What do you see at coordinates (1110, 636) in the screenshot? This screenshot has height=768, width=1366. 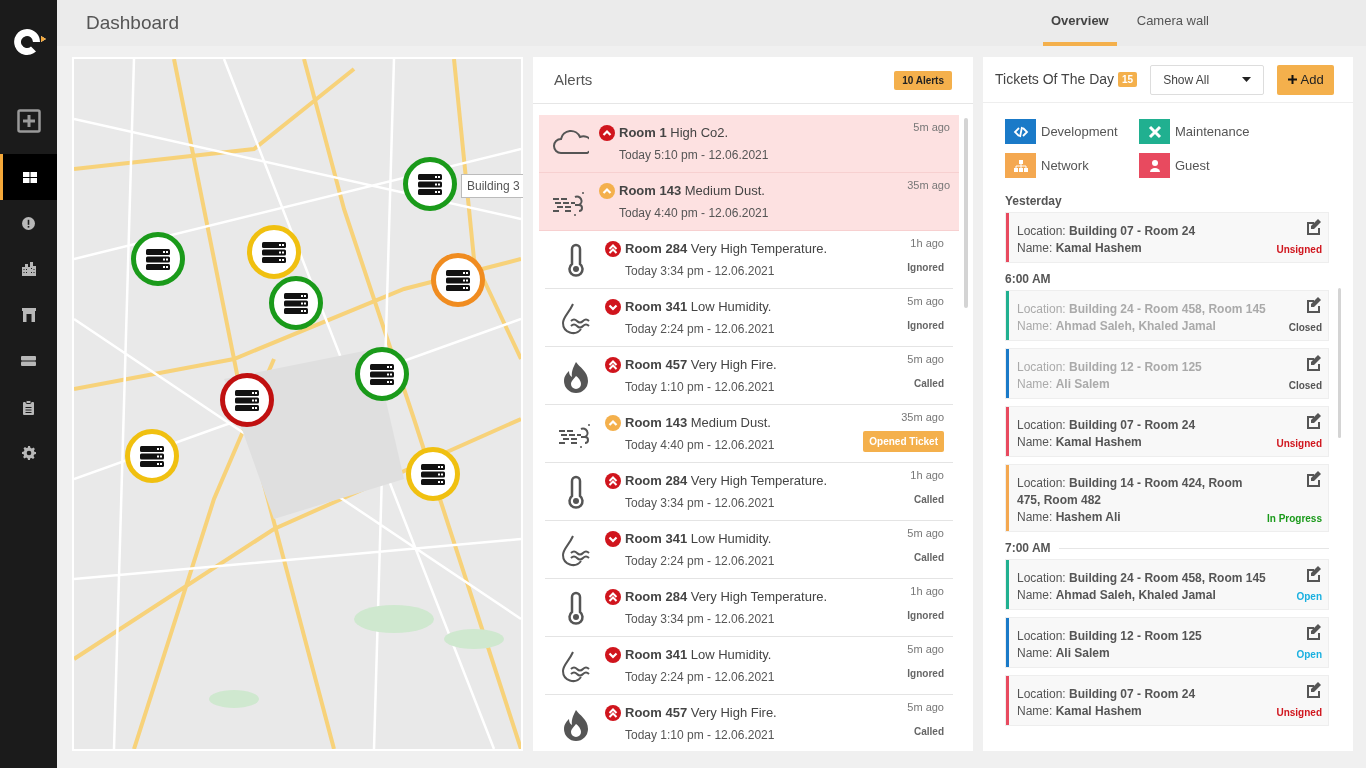 I see `ticket-location: Location: Building 12 - Room 125` at bounding box center [1110, 636].